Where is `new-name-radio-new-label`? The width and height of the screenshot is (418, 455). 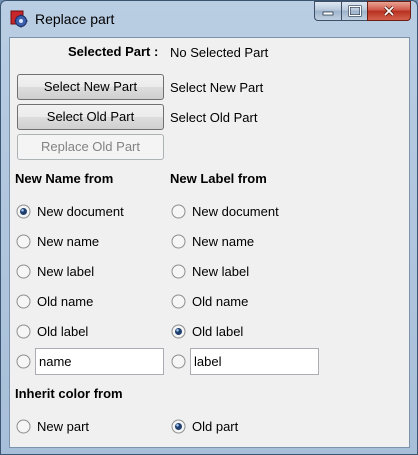
new-name-radio-new-label is located at coordinates (23, 271).